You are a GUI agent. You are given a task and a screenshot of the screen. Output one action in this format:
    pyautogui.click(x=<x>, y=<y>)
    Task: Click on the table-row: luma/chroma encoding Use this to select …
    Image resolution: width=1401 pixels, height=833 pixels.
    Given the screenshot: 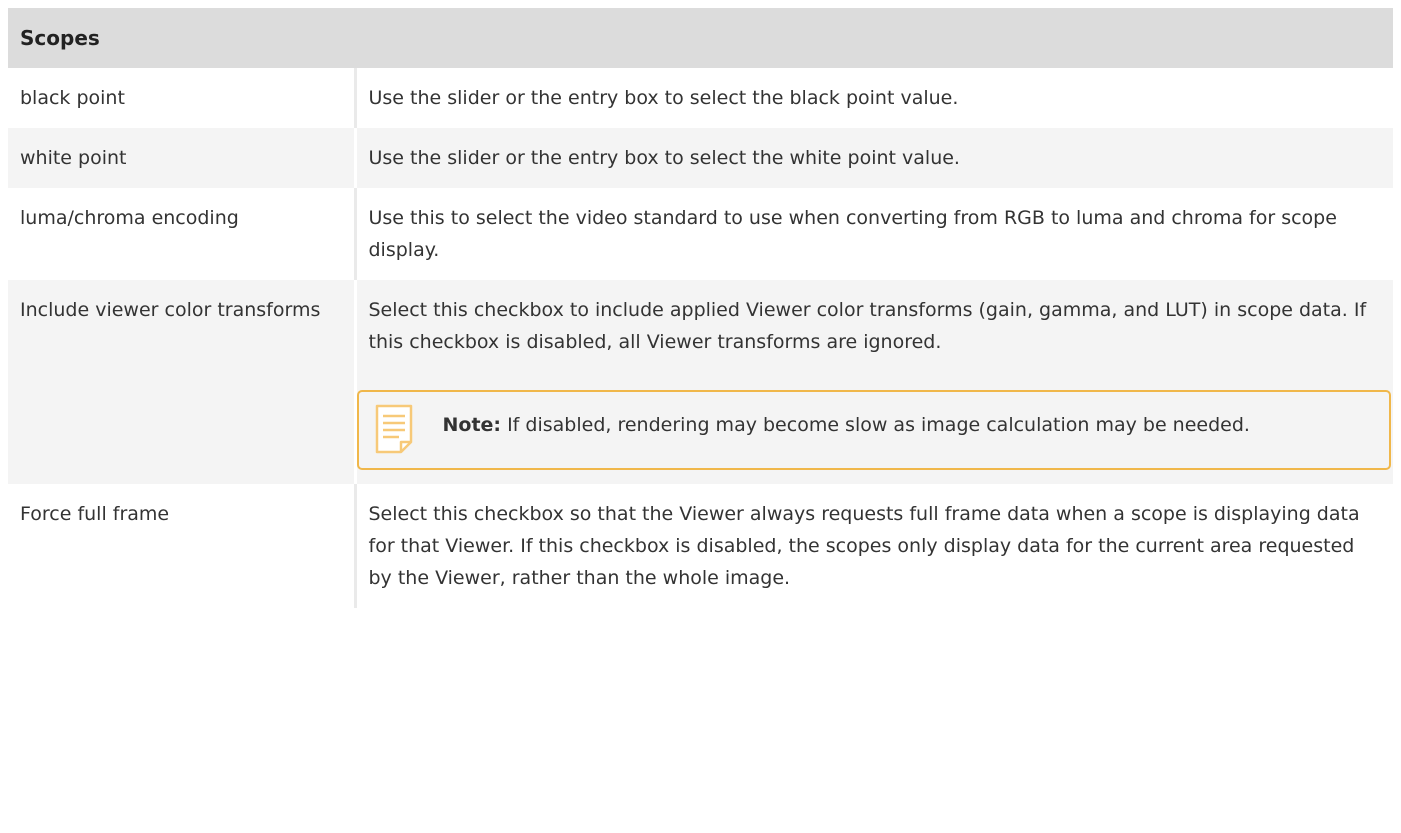 What is the action you would take?
    pyautogui.click(x=701, y=234)
    